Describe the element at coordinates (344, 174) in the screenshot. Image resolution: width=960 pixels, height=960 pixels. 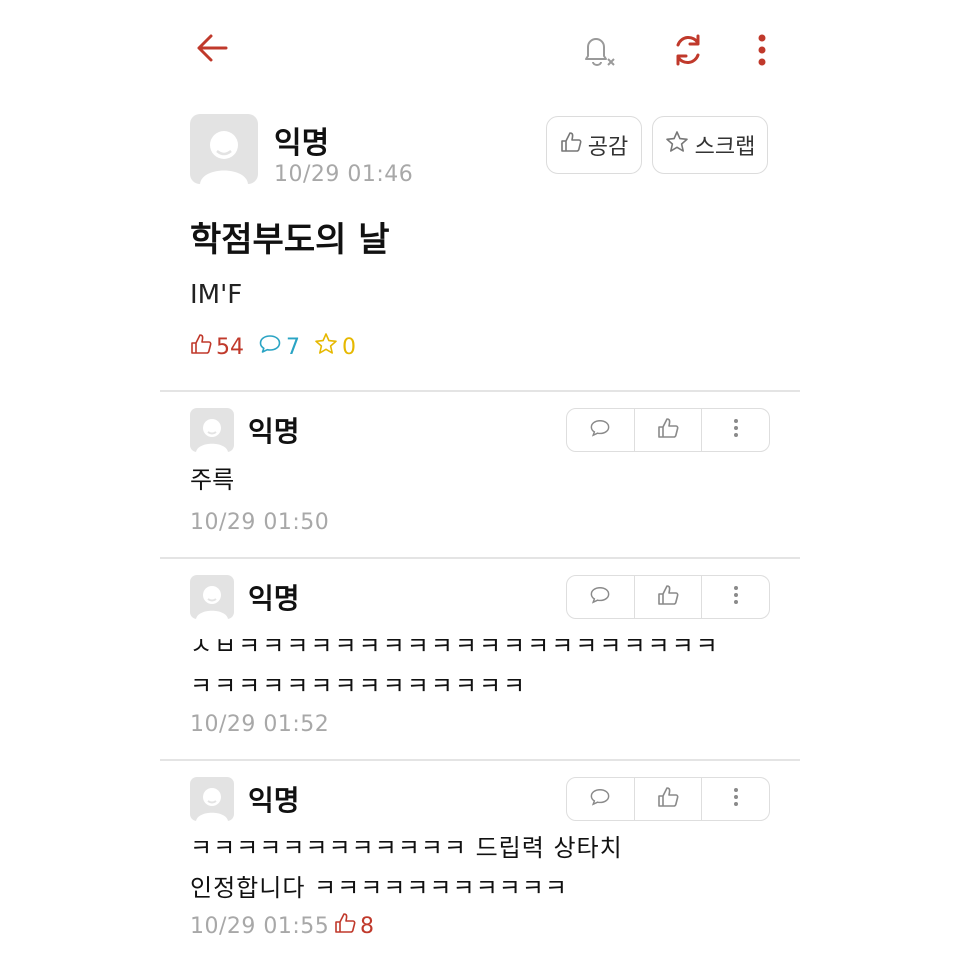
I see `post-date: 10/29 01:46` at that location.